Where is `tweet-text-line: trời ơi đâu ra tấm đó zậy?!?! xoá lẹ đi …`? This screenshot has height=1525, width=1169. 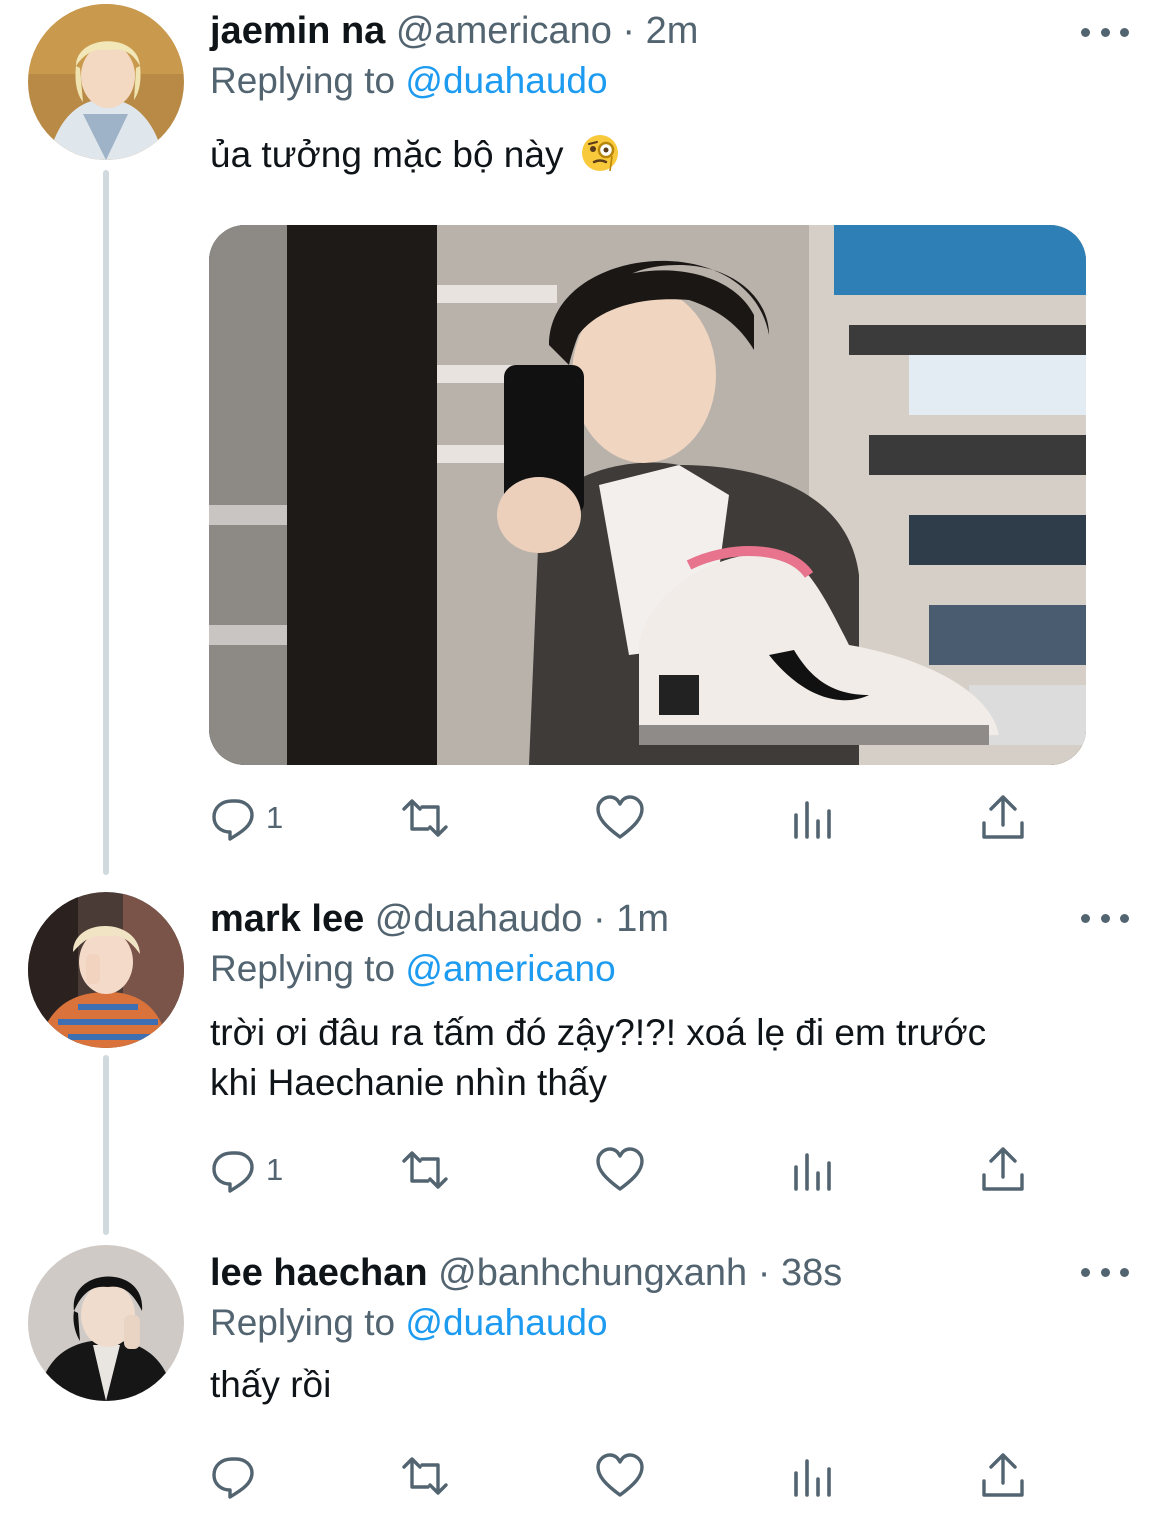
tweet-text-line: trời ơi đâu ra tấm đó zậy?!?! xoá lẹ đi … is located at coordinates (598, 1032).